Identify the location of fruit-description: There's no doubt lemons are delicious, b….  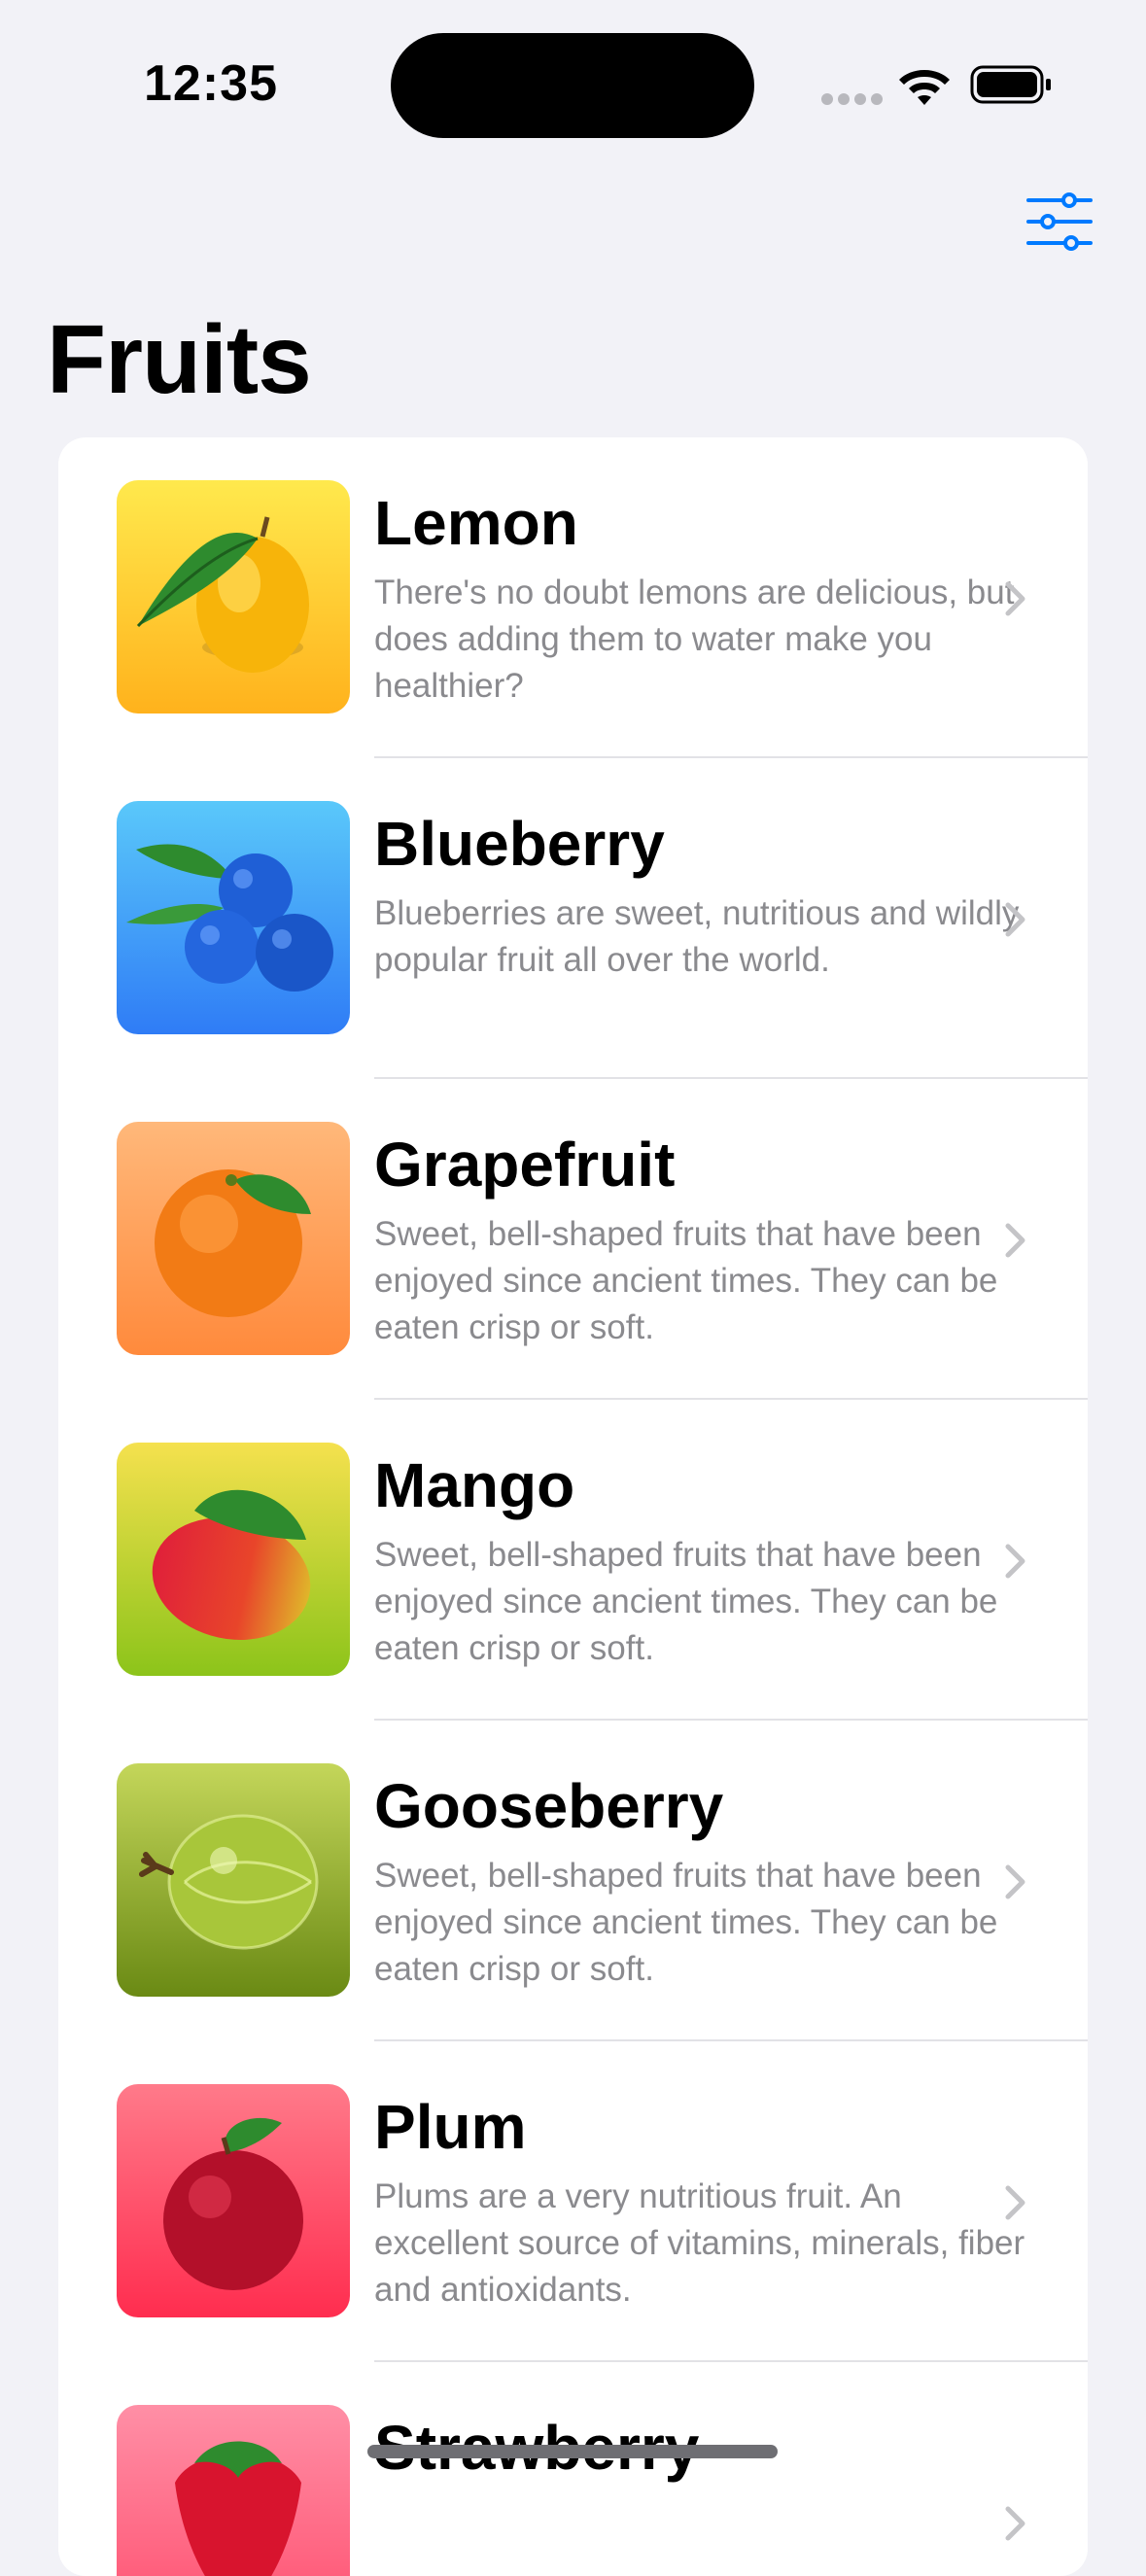
(694, 640).